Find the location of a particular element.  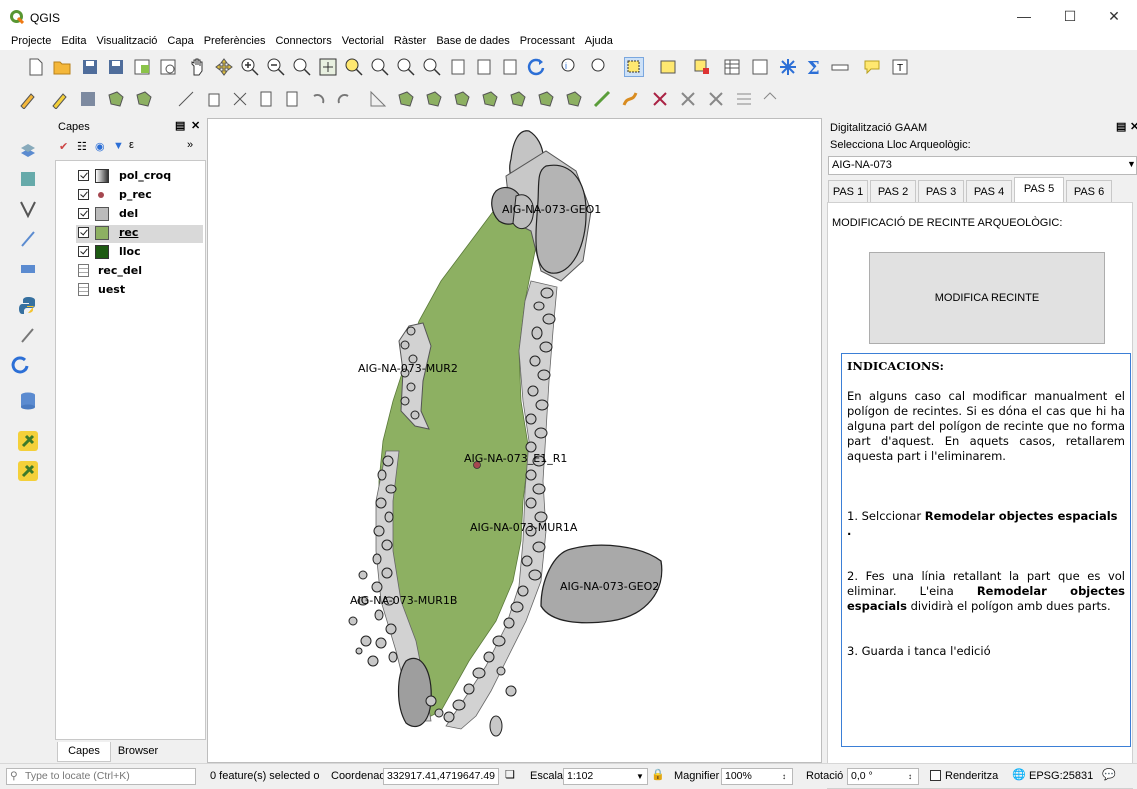

mouse-extent-icon: ❏ is located at coordinates (510, 774).